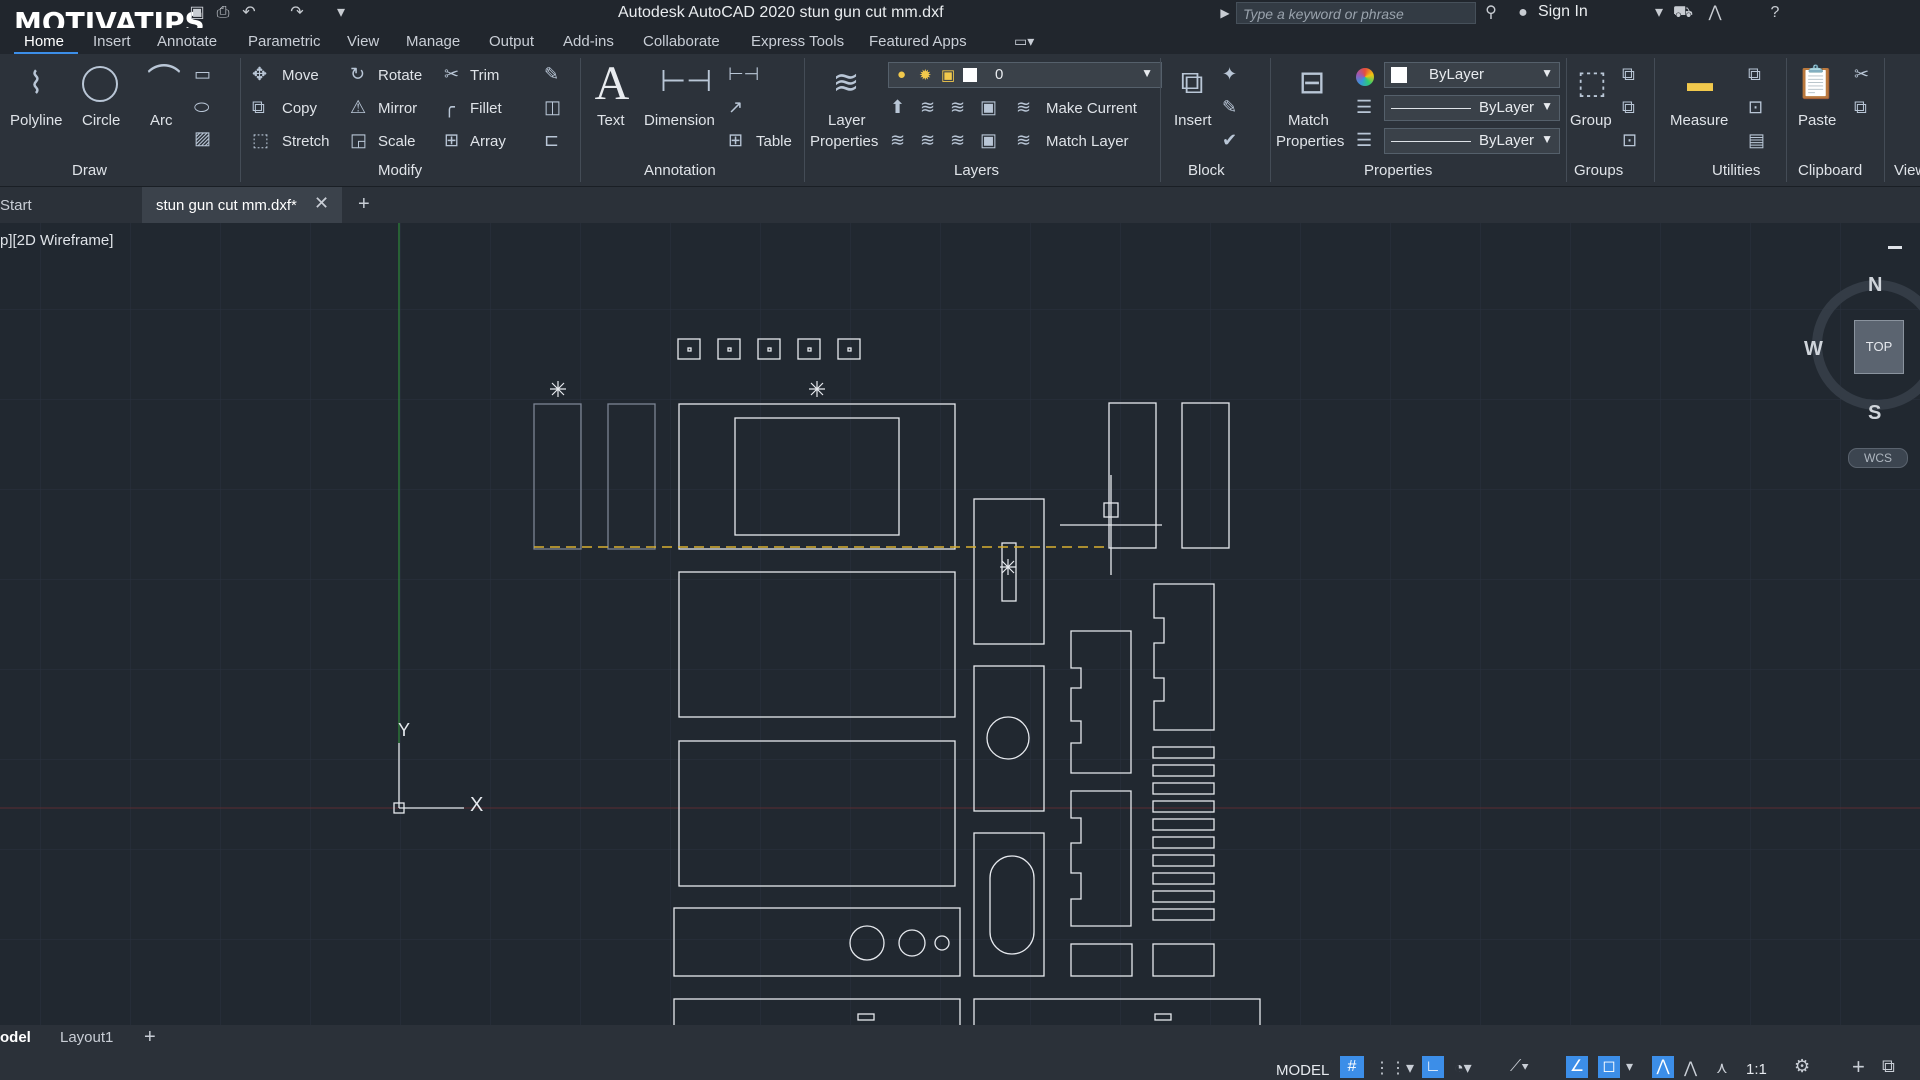 Image resolution: width=1920 pixels, height=1080 pixels. Describe the element at coordinates (223, 13) in the screenshot. I see `print-icon: ⎙` at that location.